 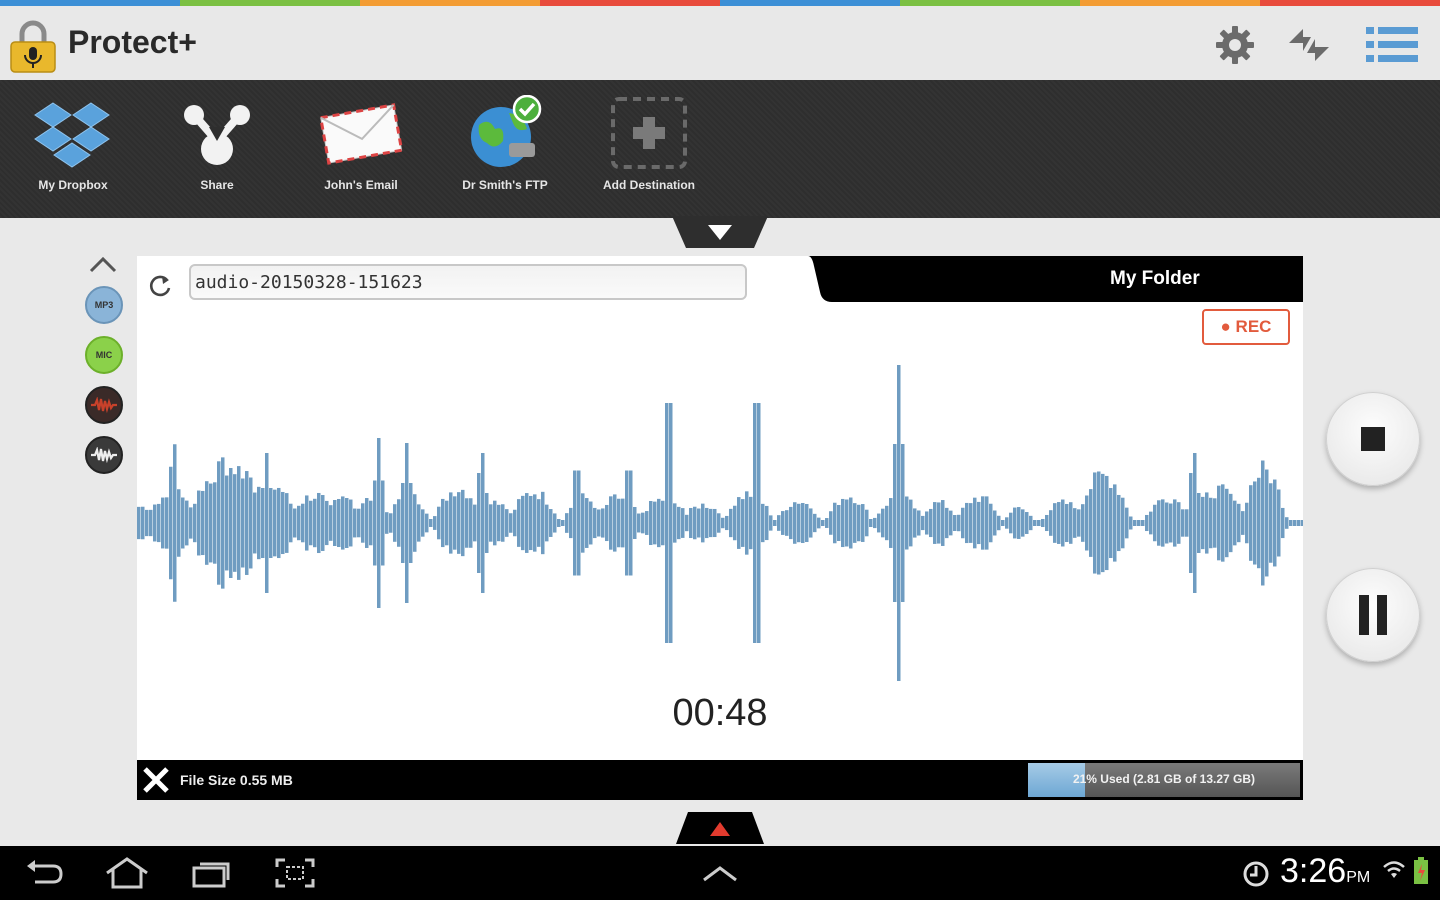 I want to click on screenshot-icon, so click(x=295, y=873).